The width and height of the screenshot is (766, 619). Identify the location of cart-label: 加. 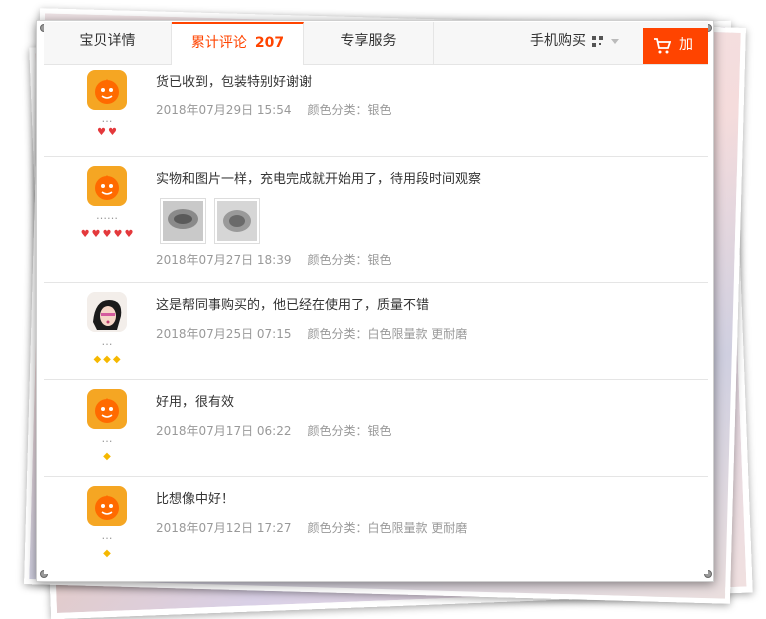
(686, 45).